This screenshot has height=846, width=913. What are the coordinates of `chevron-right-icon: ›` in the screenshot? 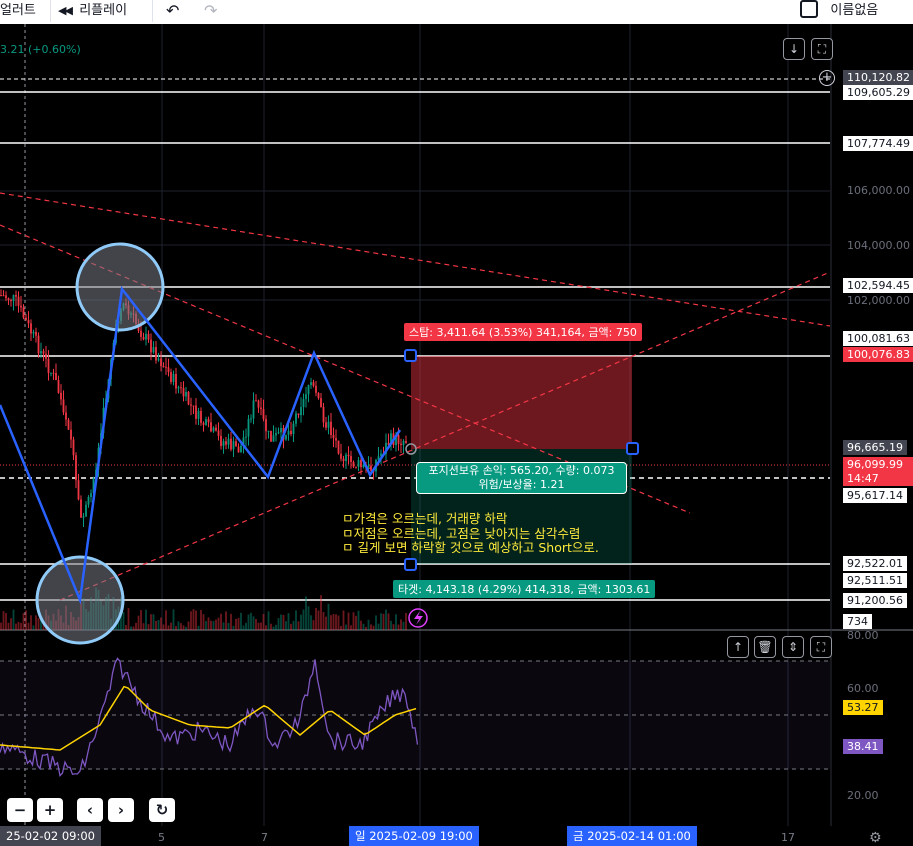 It's located at (121, 810).